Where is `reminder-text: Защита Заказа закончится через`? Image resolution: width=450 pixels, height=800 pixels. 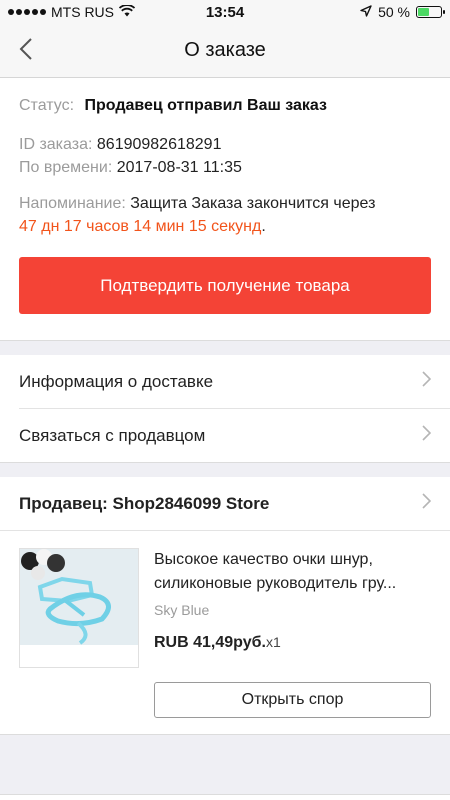 reminder-text: Защита Заказа закончится через is located at coordinates (253, 203).